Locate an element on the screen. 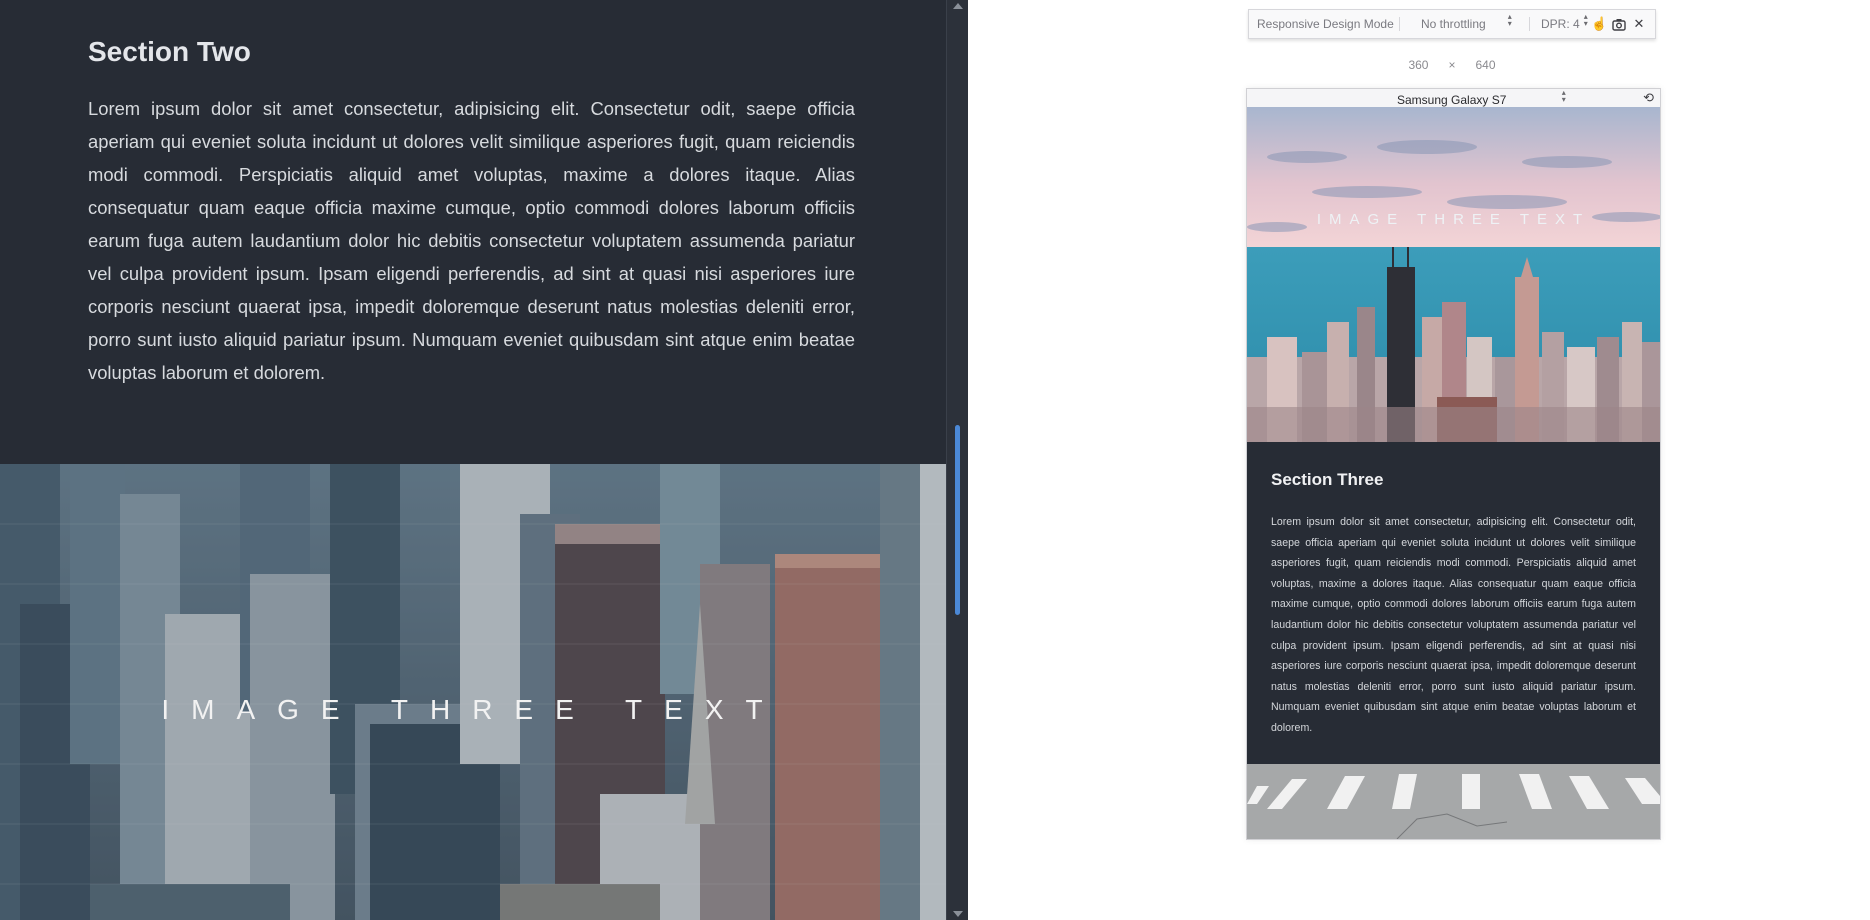 This screenshot has width=1870, height=920. responsive-mode-label: Responsive Design Mode is located at coordinates (1325, 24).